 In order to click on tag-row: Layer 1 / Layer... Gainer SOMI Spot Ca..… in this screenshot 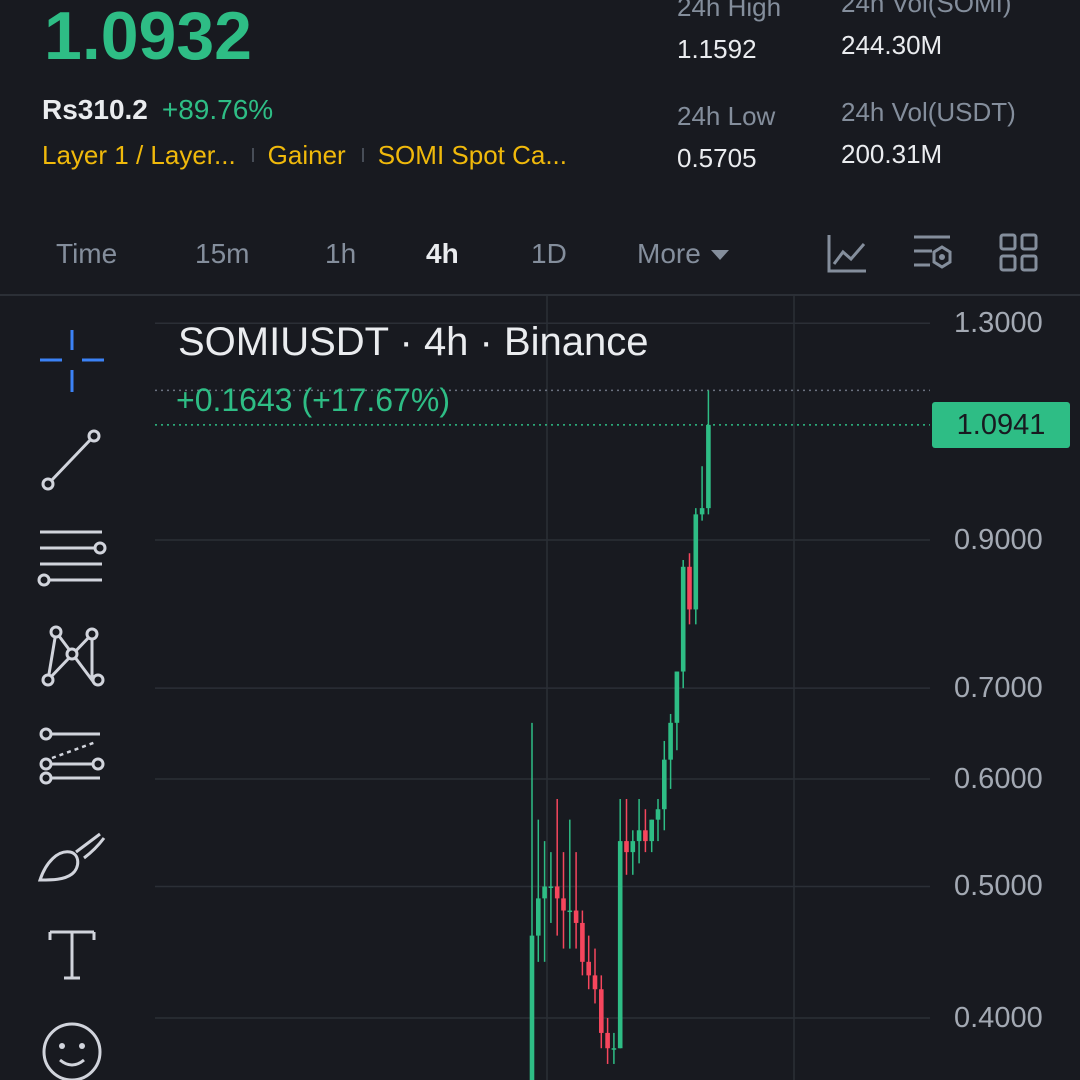, I will do `click(304, 155)`.